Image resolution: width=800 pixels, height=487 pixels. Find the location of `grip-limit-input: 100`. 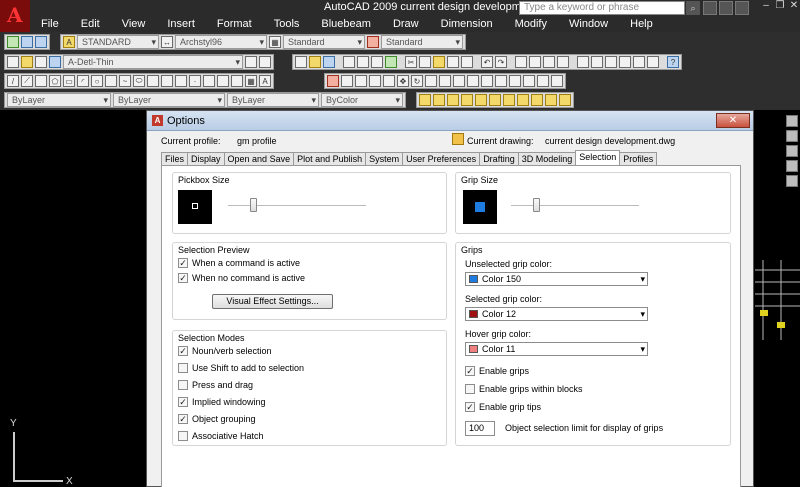

grip-limit-input: 100 is located at coordinates (480, 428).